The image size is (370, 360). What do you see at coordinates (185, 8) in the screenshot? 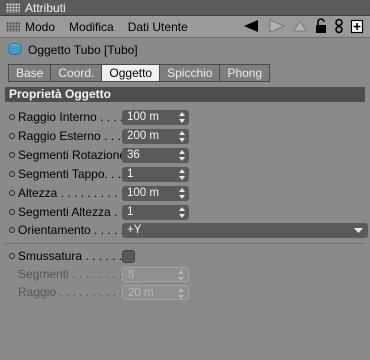
I see `window-title-bar: Attributi` at bounding box center [185, 8].